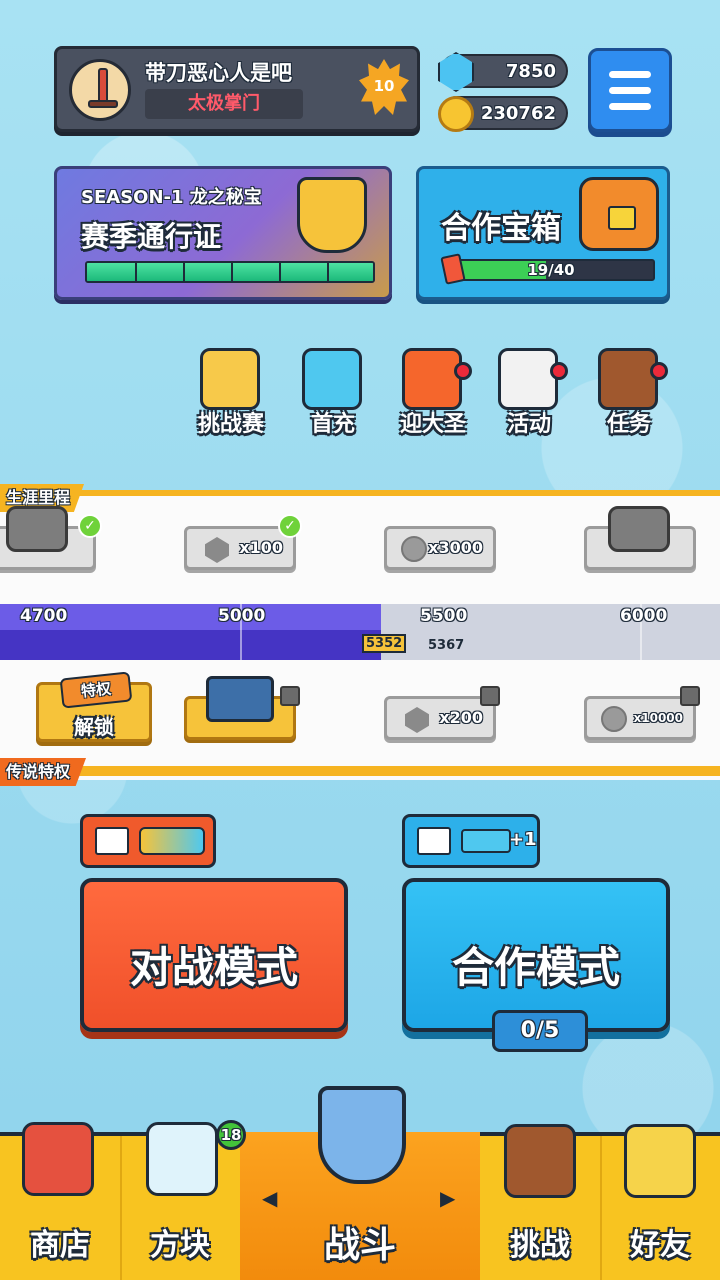  What do you see at coordinates (619, 214) in the screenshot?
I see `treasure-chest-icon` at bounding box center [619, 214].